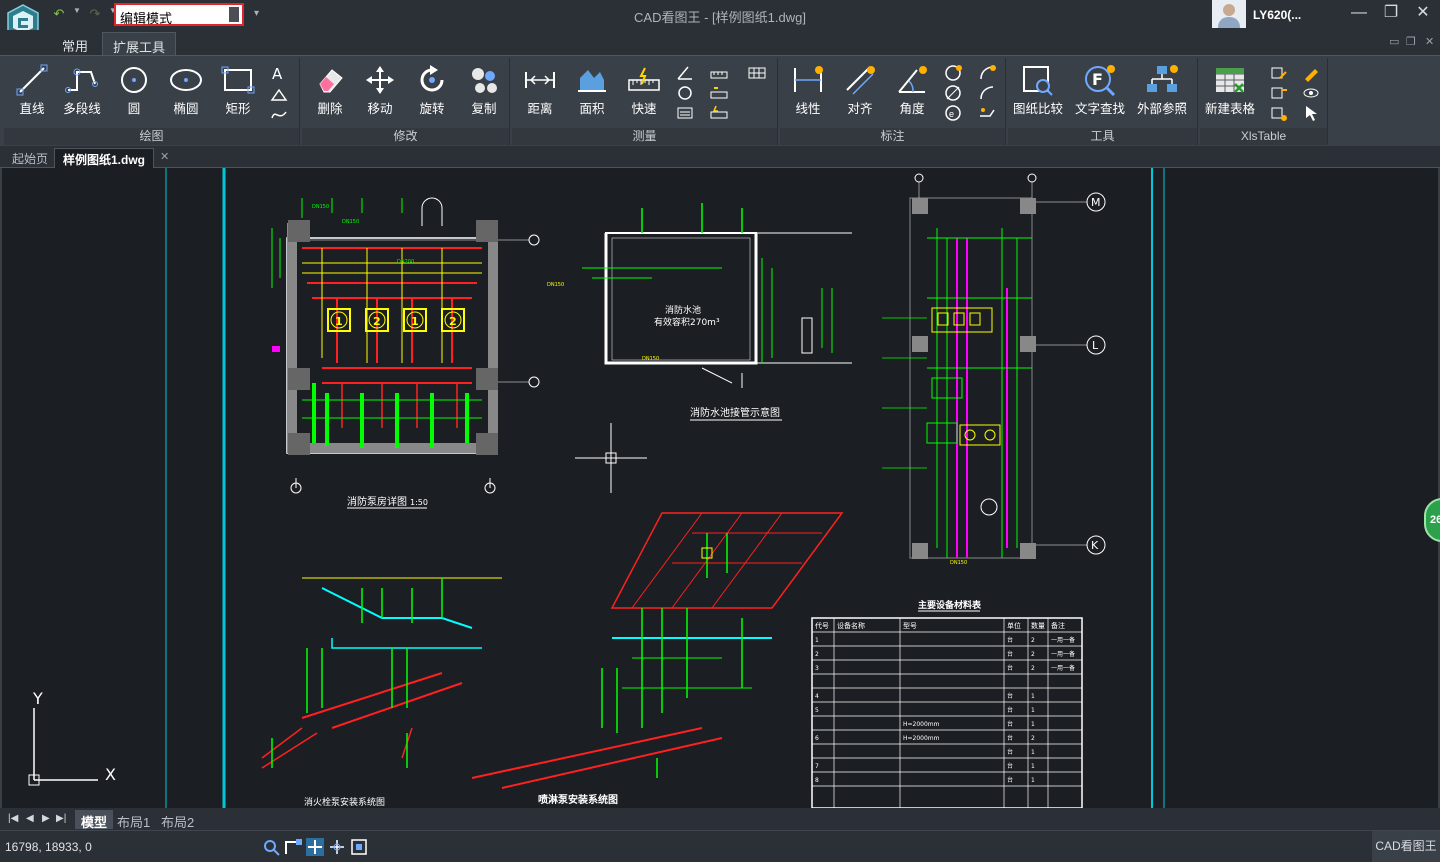 The height and width of the screenshot is (862, 1440). What do you see at coordinates (94, 820) in the screenshot?
I see `layout-tab-model: 模型` at bounding box center [94, 820].